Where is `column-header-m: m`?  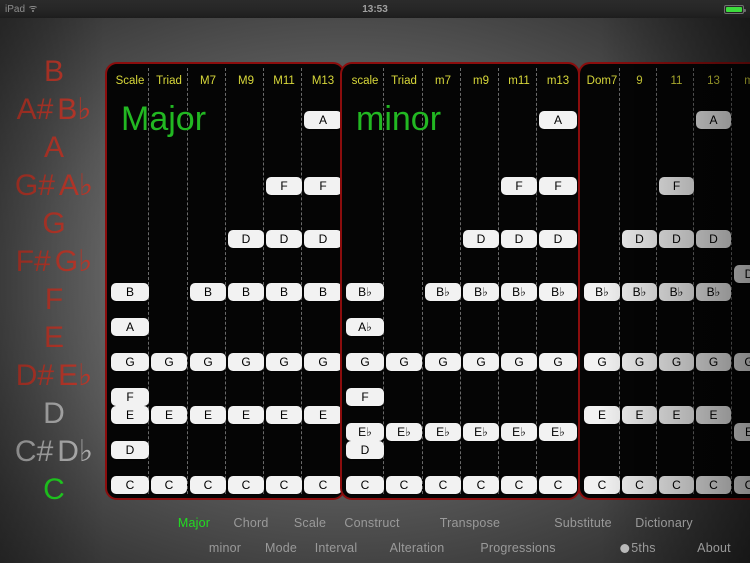
column-header-m: m is located at coordinates (742, 81).